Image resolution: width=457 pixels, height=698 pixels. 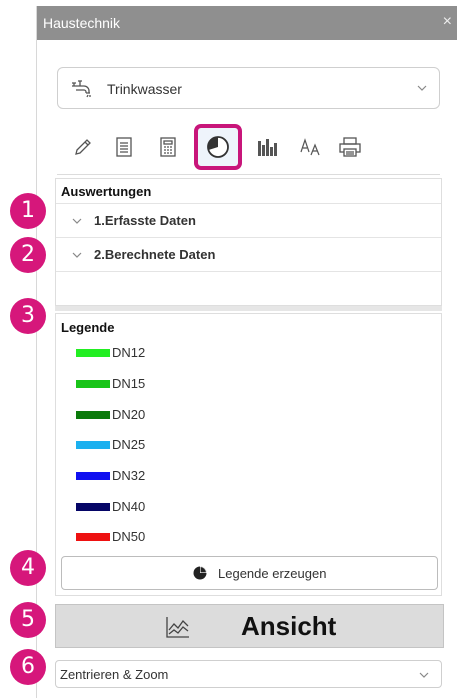 What do you see at coordinates (311, 147) in the screenshot?
I see `text-style-icon` at bounding box center [311, 147].